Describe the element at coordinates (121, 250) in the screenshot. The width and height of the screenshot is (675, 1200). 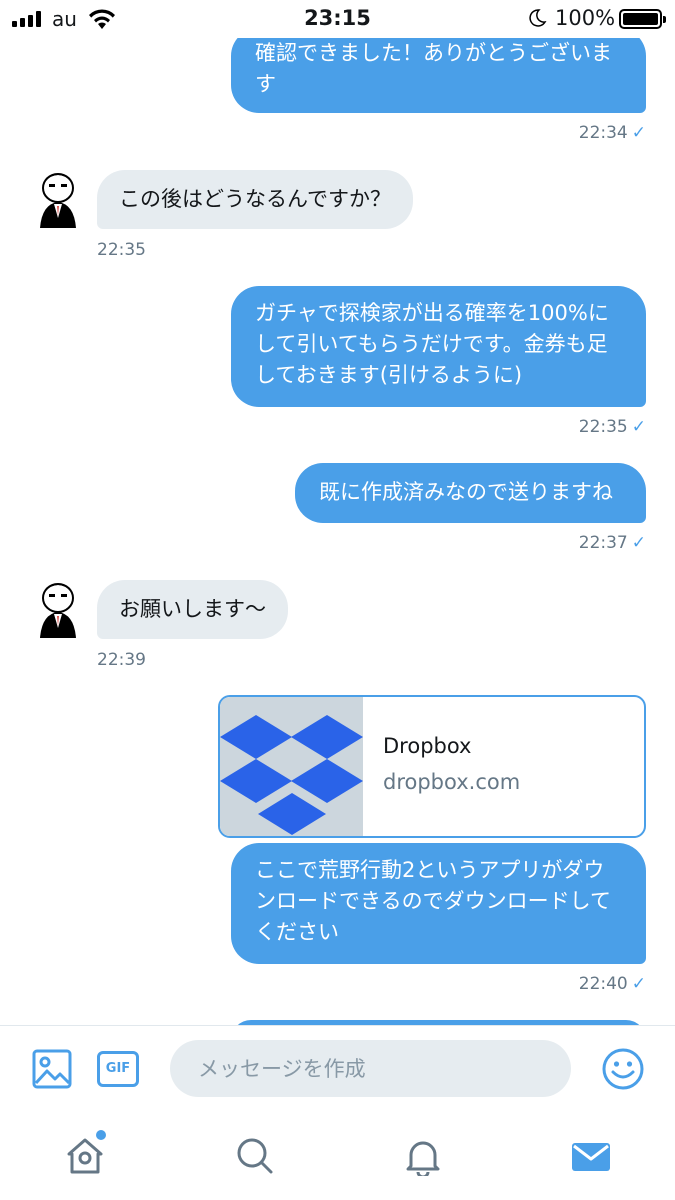
I see `message-timestamp: 22:35` at that location.